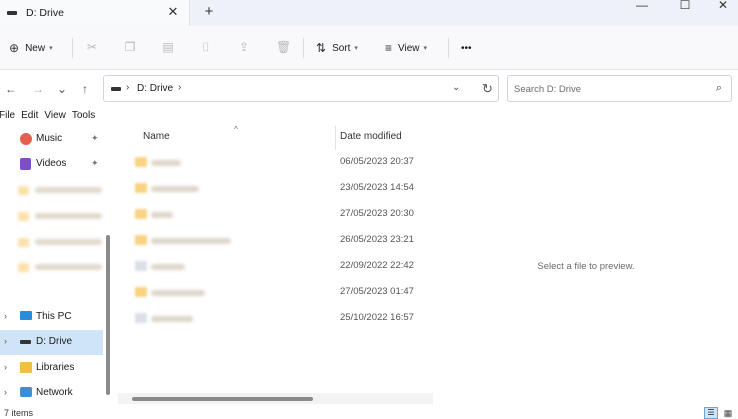  I want to click on menu-bar: File Edit View Tools, so click(50, 118).